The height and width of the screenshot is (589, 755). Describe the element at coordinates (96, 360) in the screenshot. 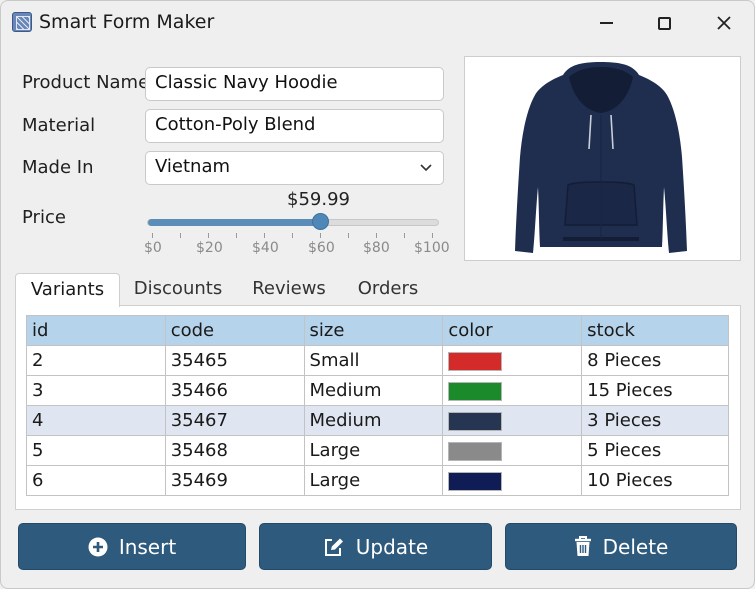

I see `cell-id: 2` at that location.